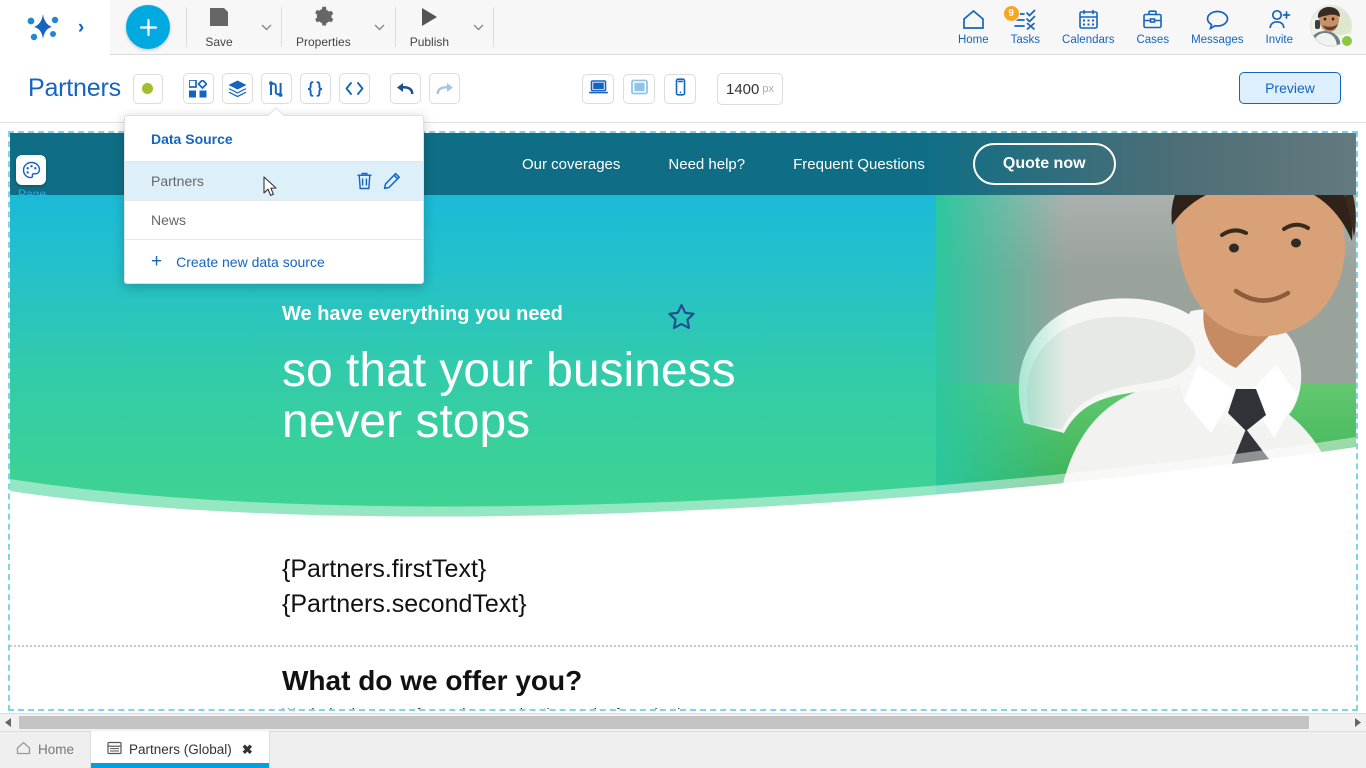 Image resolution: width=1366 pixels, height=768 pixels. What do you see at coordinates (81, 27) in the screenshot?
I see `chevron-right-icon: ›` at bounding box center [81, 27].